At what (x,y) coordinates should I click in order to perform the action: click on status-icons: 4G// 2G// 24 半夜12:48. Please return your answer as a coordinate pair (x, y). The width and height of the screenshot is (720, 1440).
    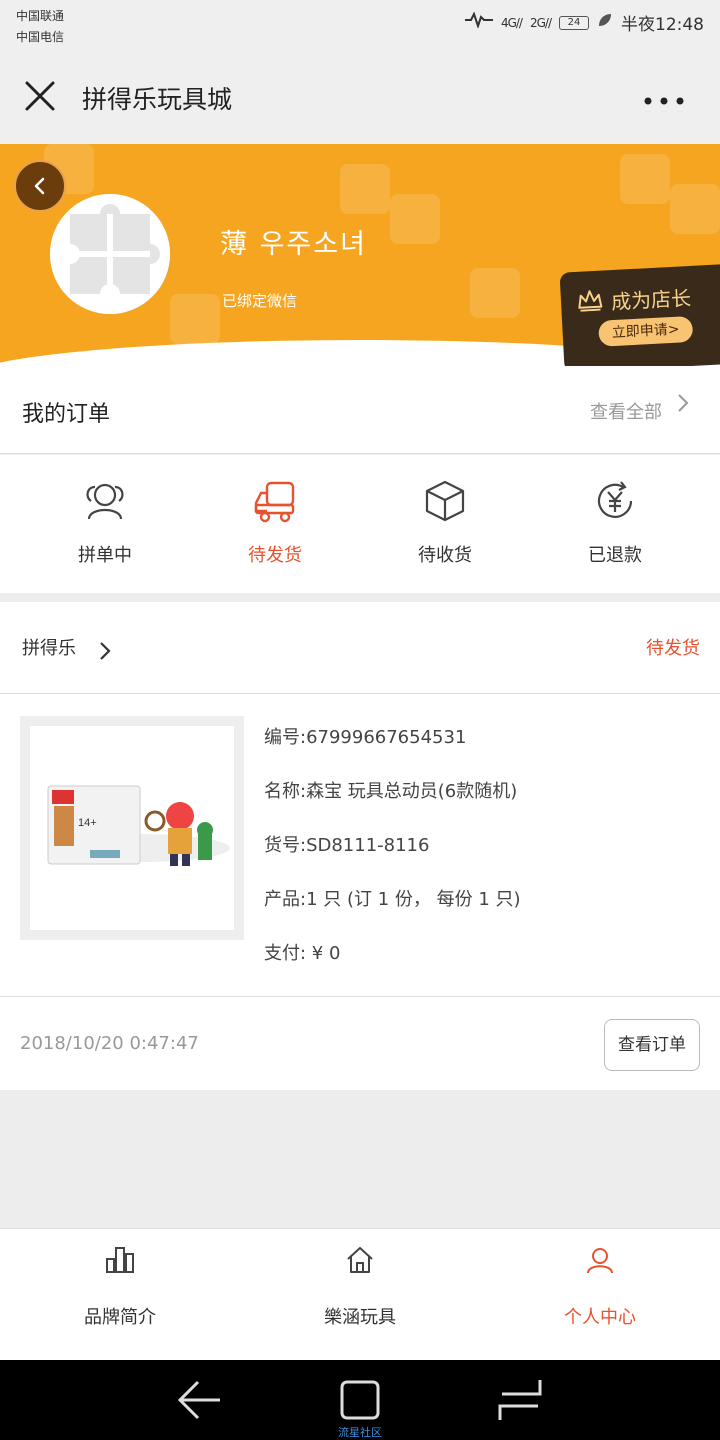
    Looking at the image, I should click on (584, 22).